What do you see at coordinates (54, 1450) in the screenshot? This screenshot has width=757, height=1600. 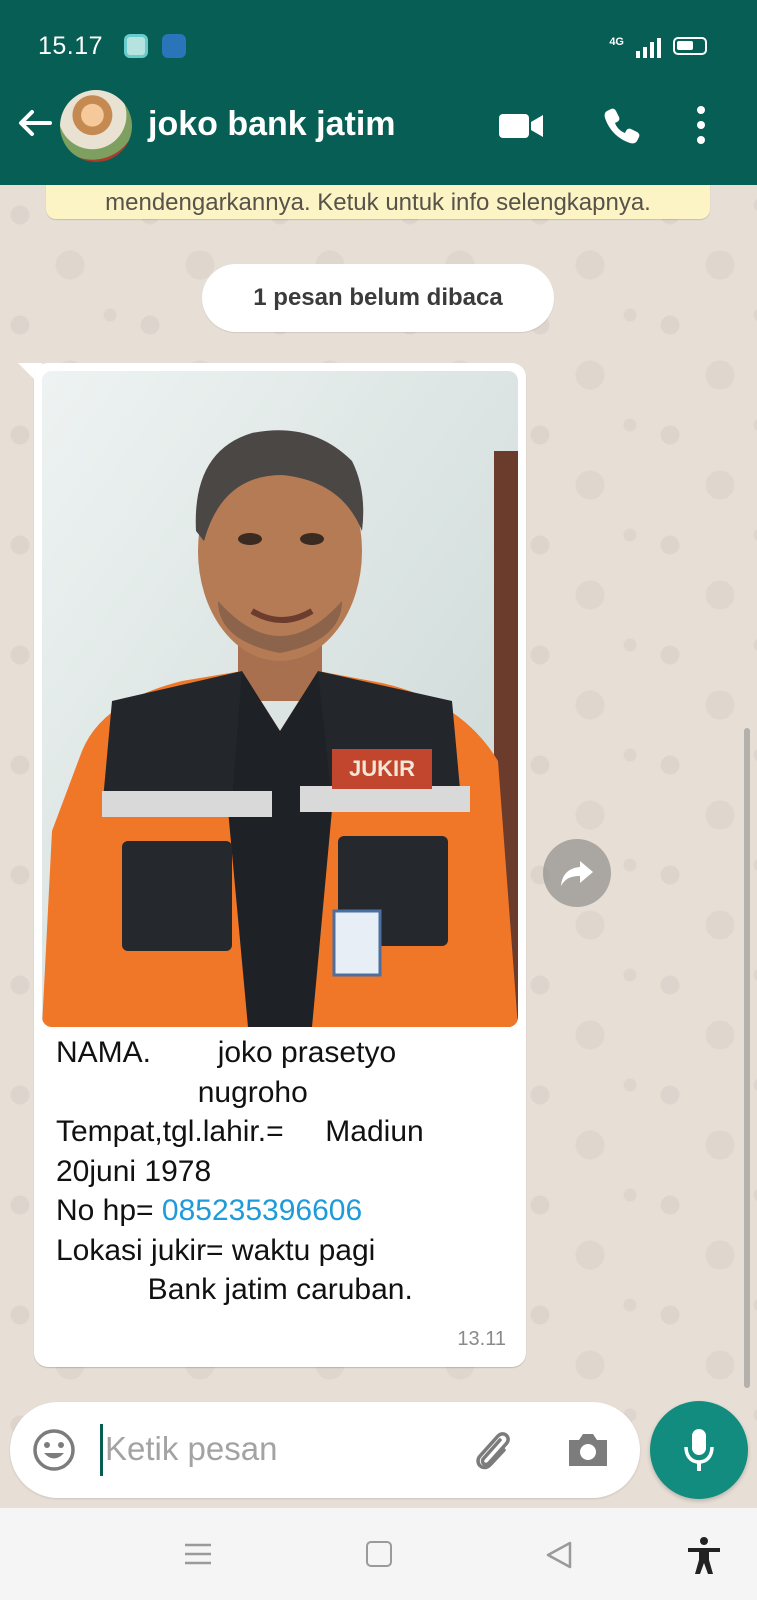 I see `emoji-icon` at bounding box center [54, 1450].